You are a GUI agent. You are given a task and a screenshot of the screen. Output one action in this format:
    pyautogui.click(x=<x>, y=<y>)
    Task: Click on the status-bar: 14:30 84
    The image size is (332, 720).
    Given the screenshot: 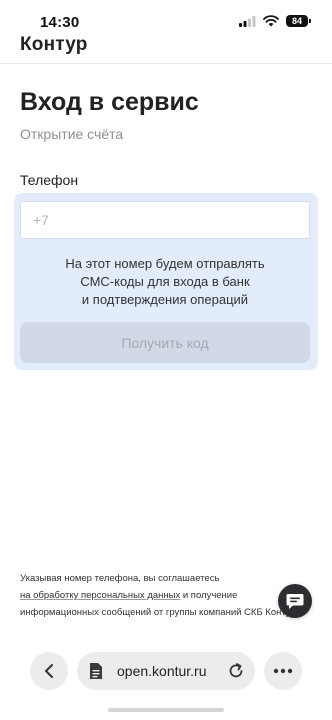 What is the action you would take?
    pyautogui.click(x=166, y=17)
    